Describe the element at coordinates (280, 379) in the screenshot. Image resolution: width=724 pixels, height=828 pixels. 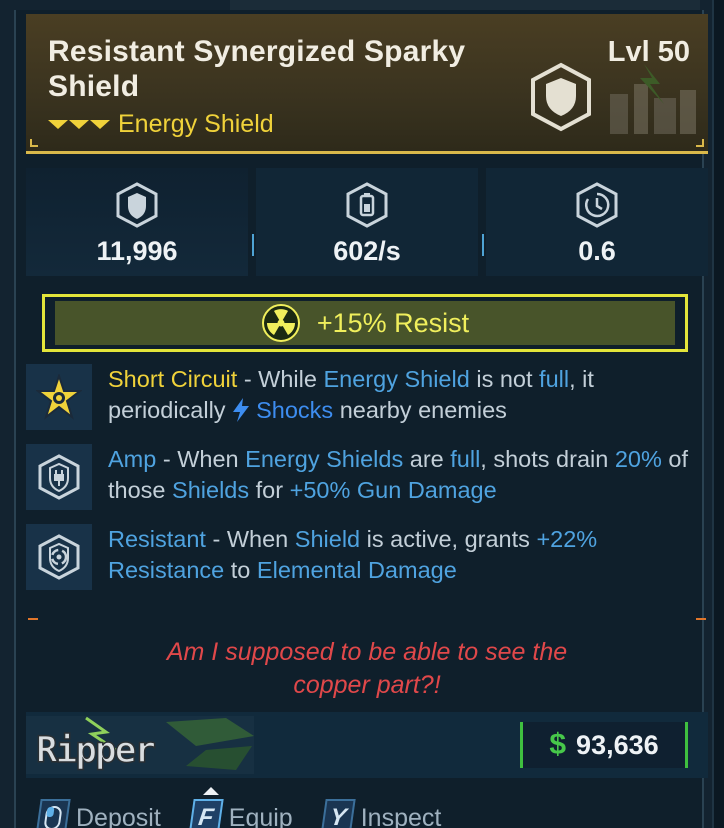
I see `perk-text-segment: - While` at that location.